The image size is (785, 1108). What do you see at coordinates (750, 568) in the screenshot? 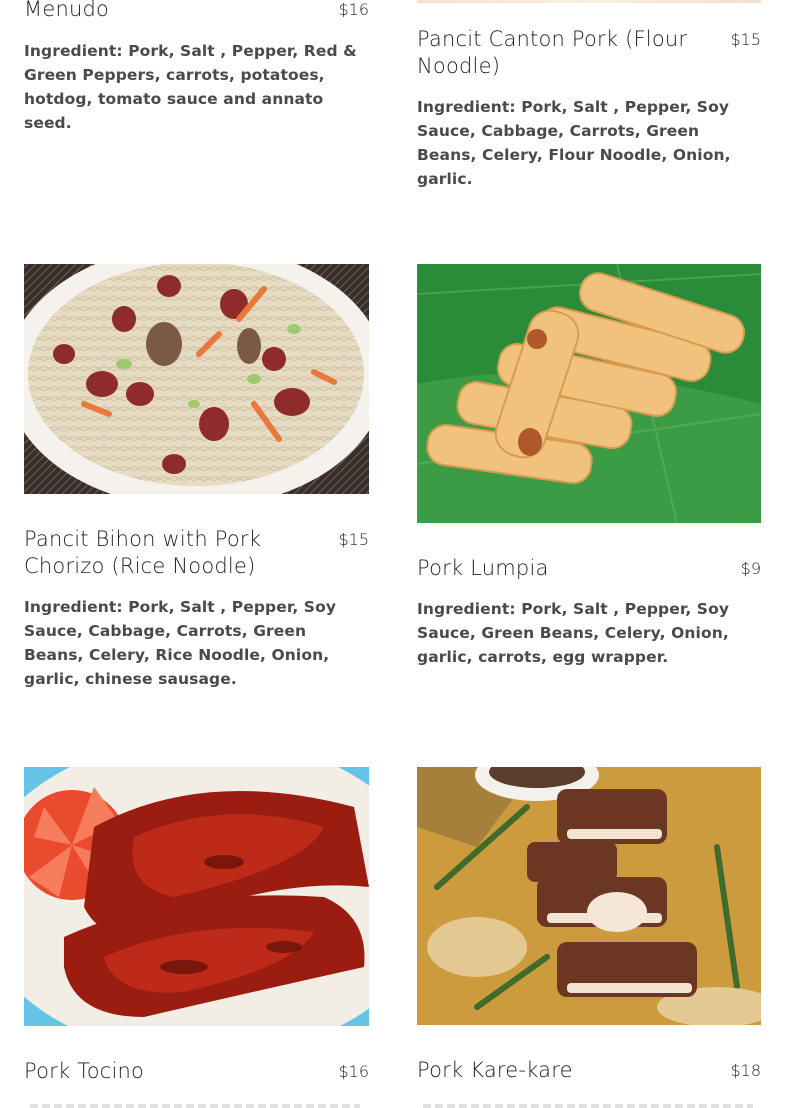
I see `menu-item-price: $9` at bounding box center [750, 568].